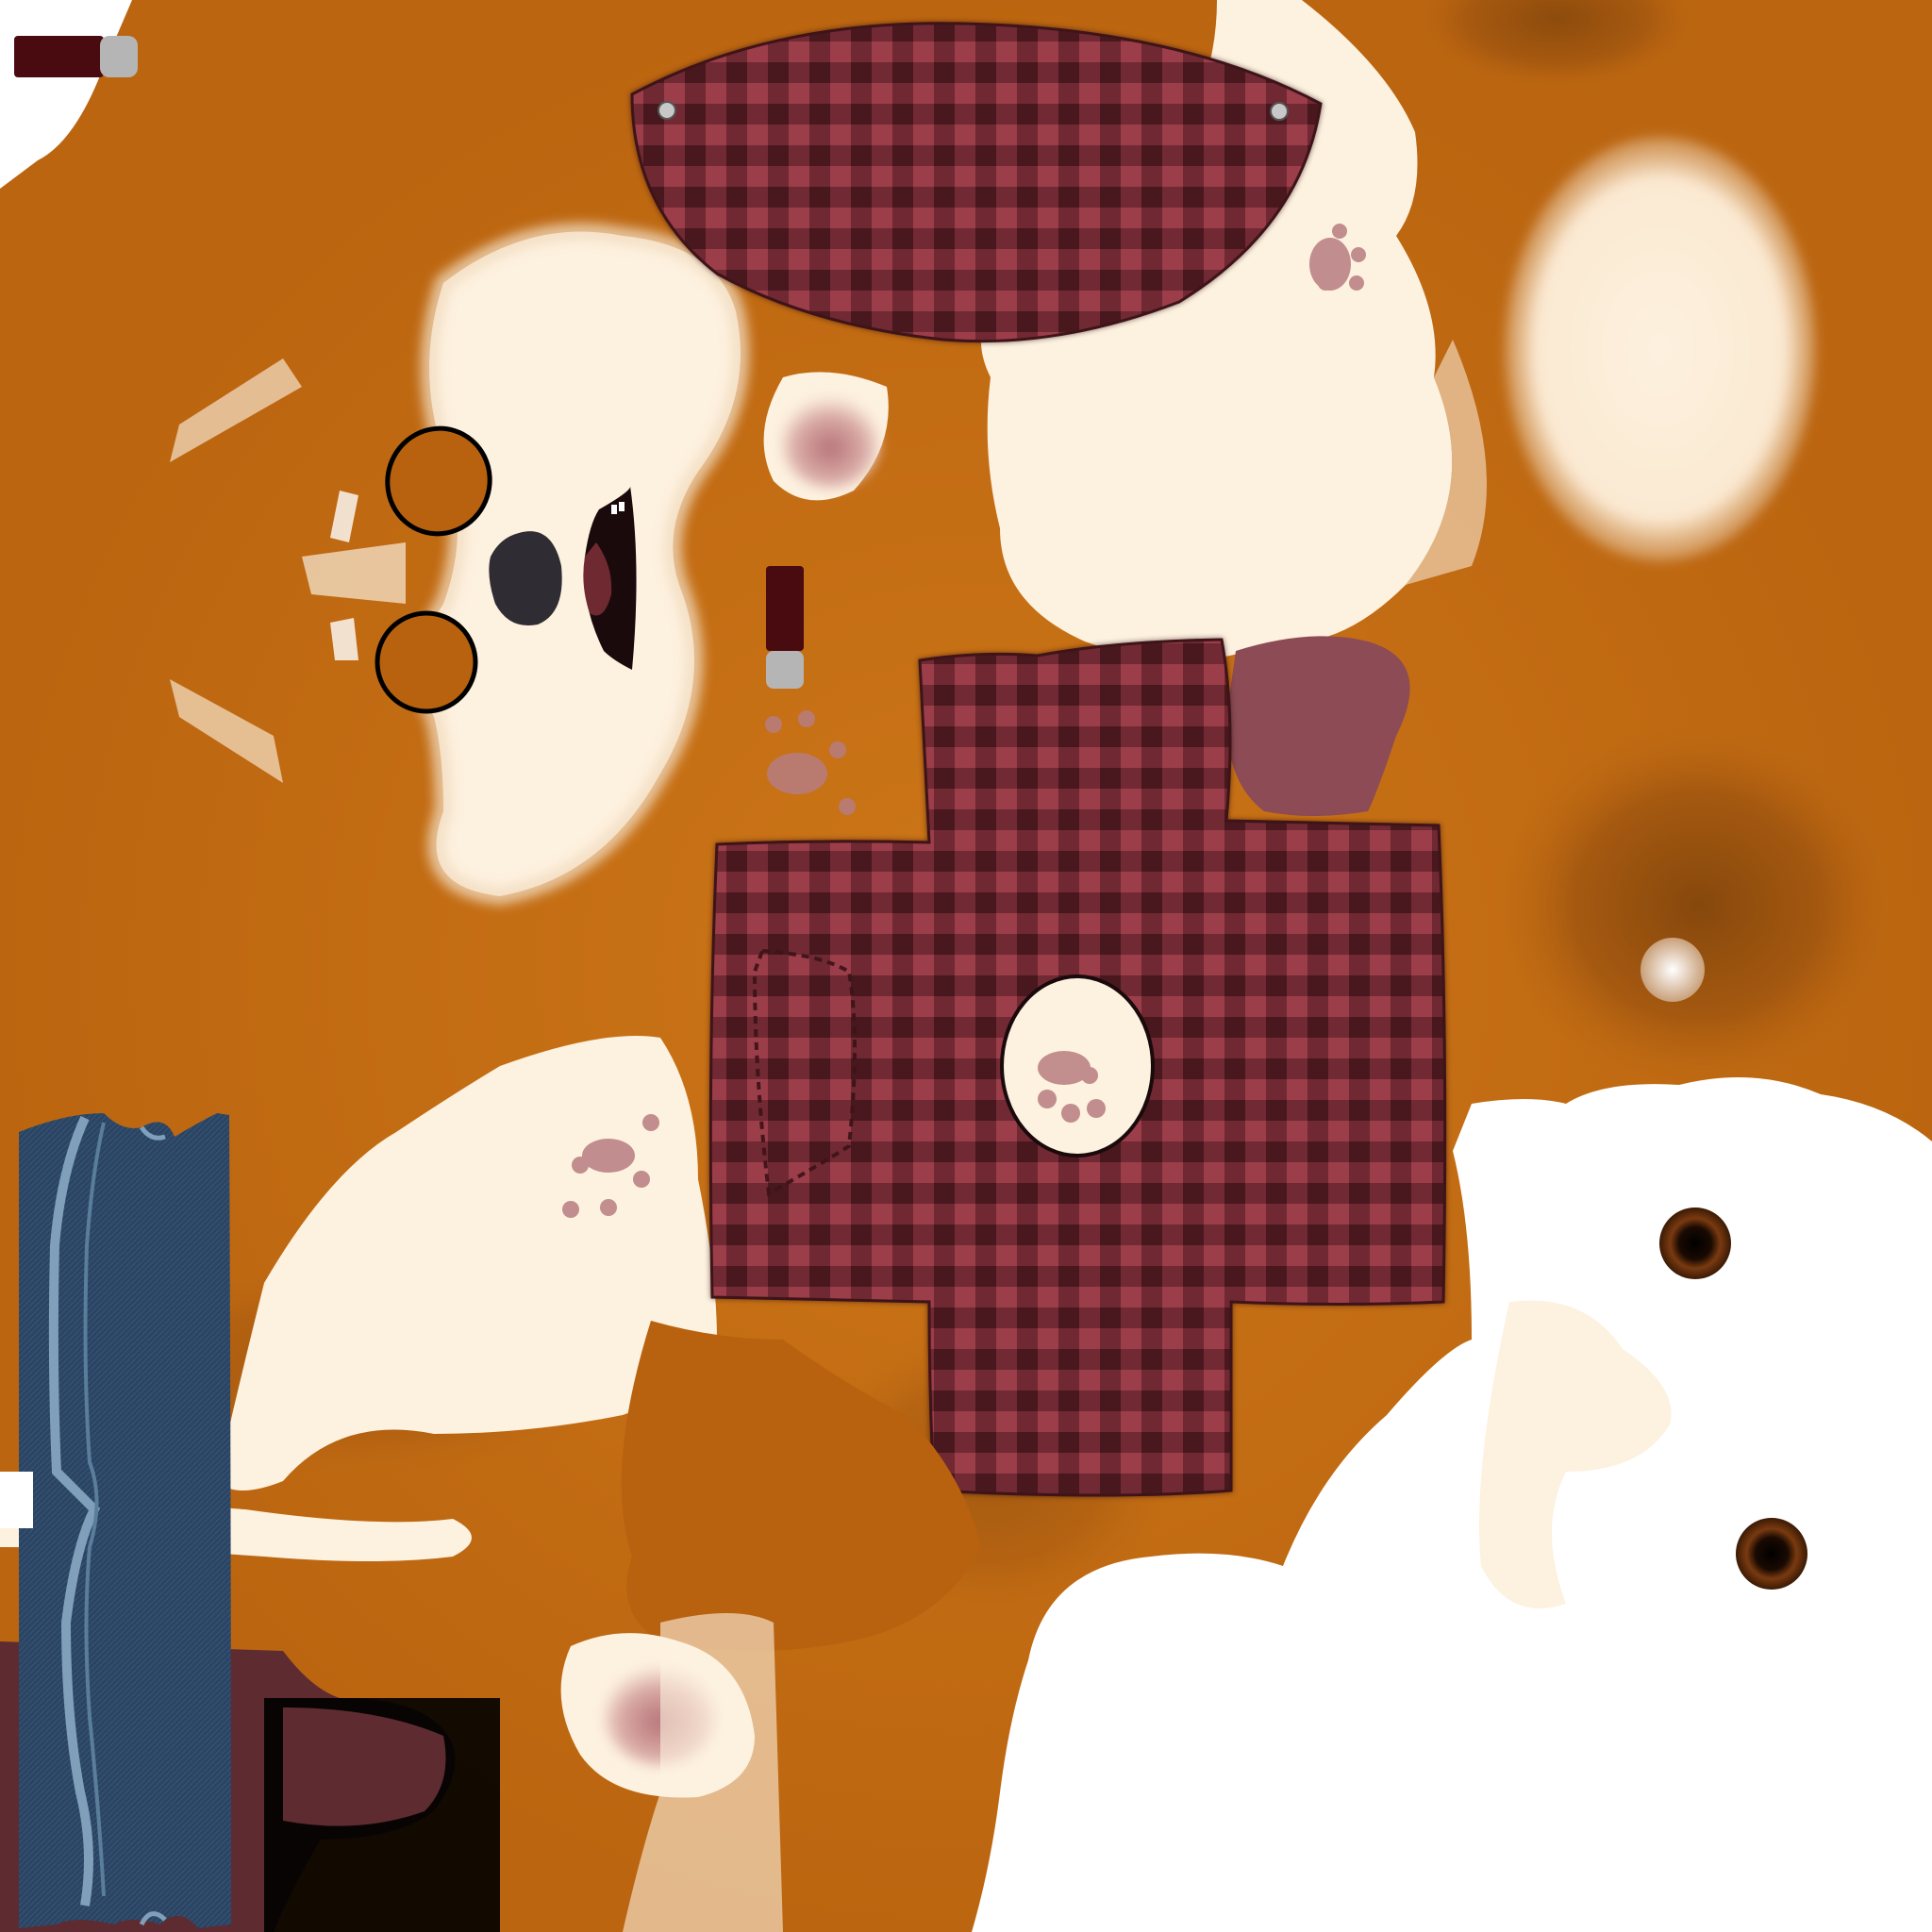 This screenshot has width=1932, height=1932. What do you see at coordinates (1695, 1243) in the screenshot?
I see `button-upper` at bounding box center [1695, 1243].